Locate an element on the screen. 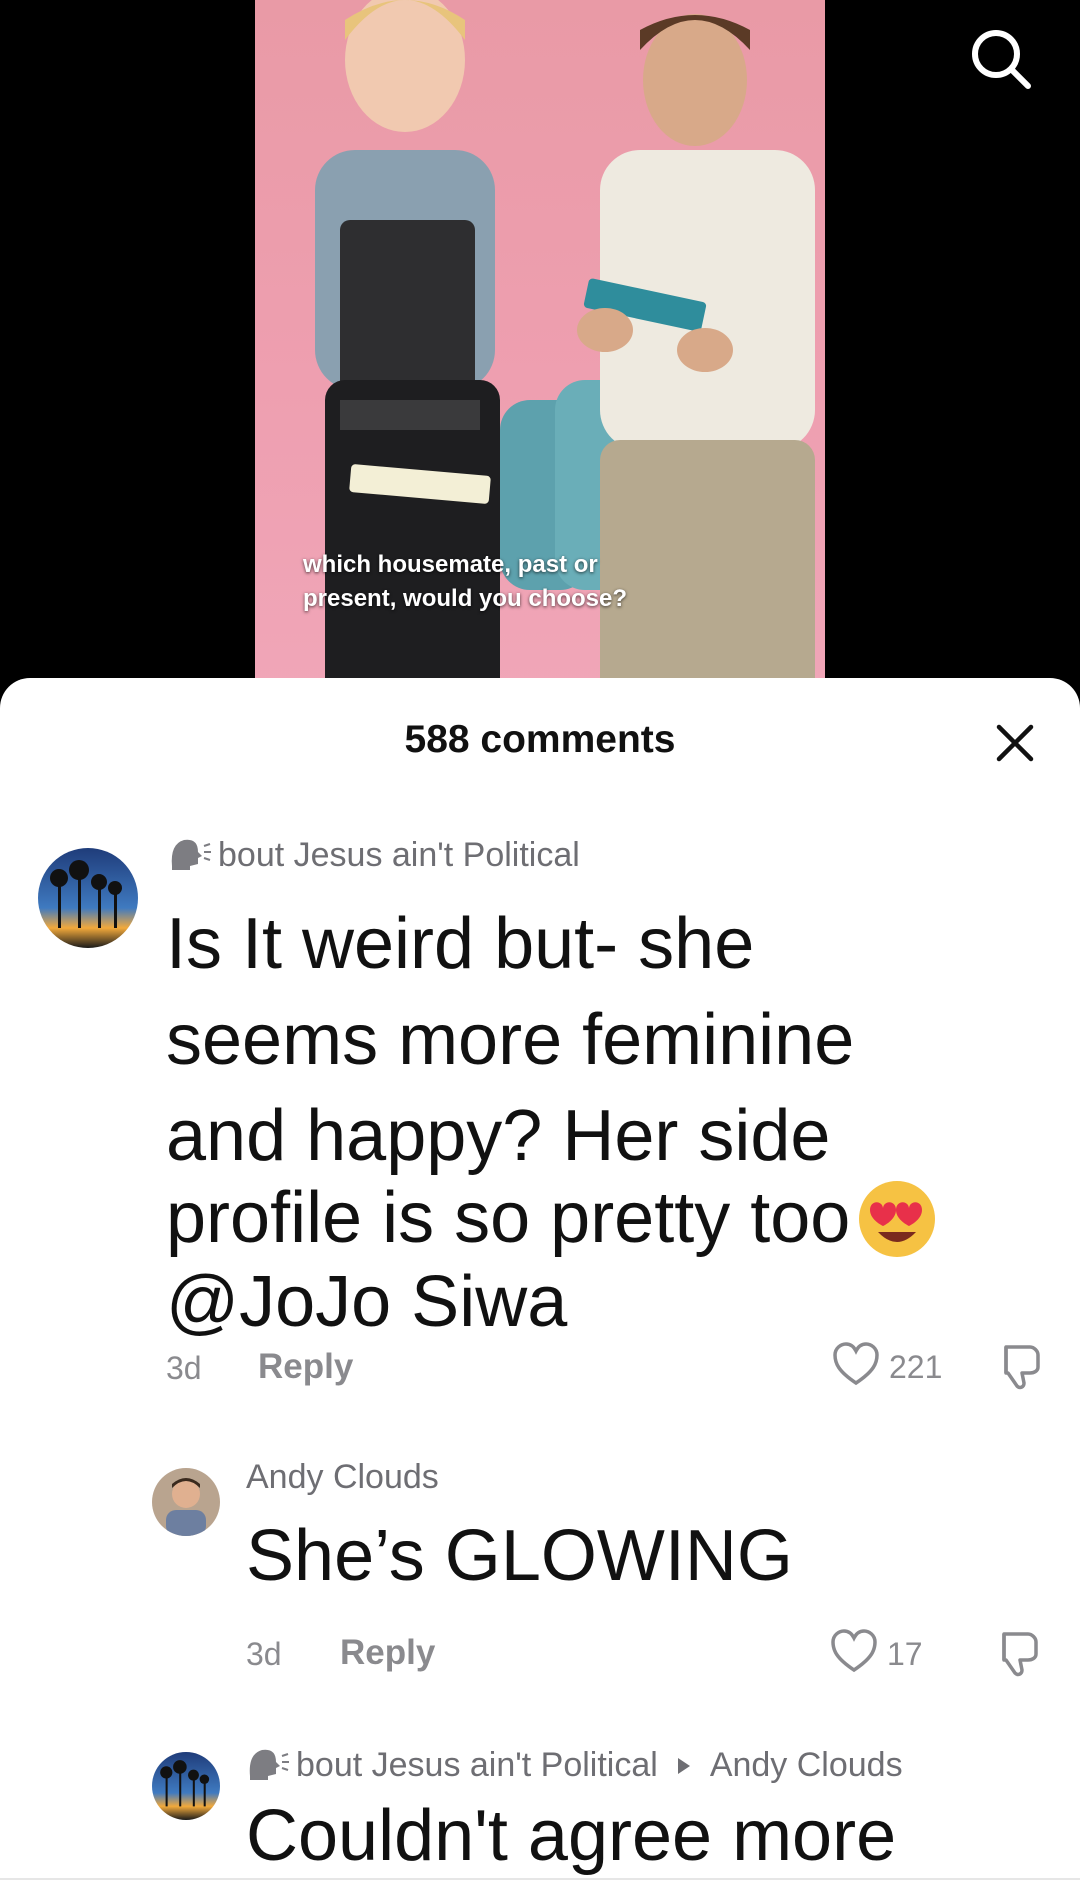  bottom-divider is located at coordinates (540, 1879).